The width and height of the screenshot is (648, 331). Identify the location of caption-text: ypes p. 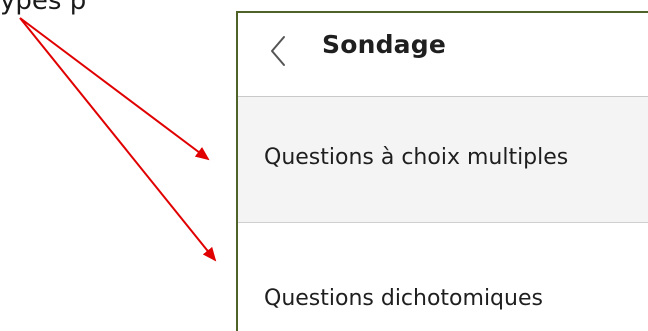
(43, 8).